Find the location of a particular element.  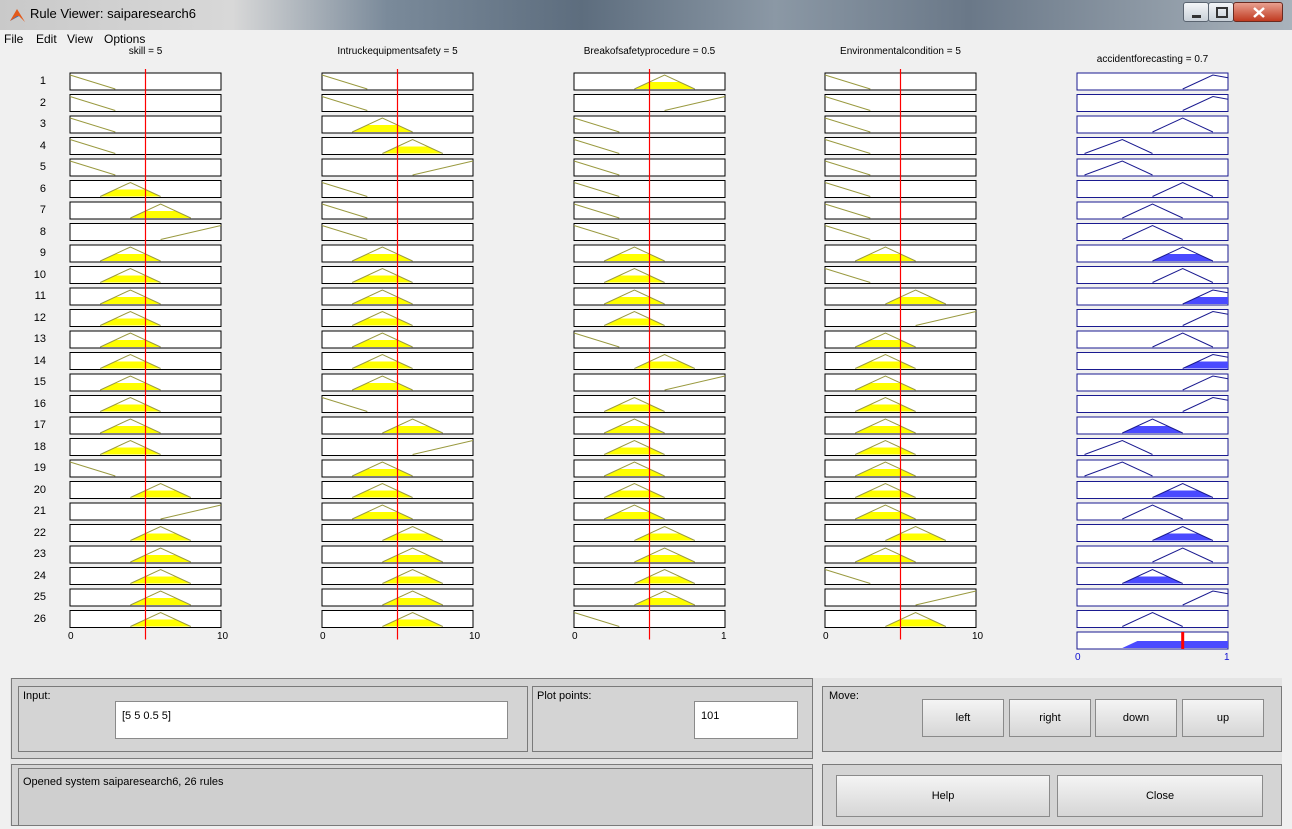

close-icon is located at coordinates (1259, 12).